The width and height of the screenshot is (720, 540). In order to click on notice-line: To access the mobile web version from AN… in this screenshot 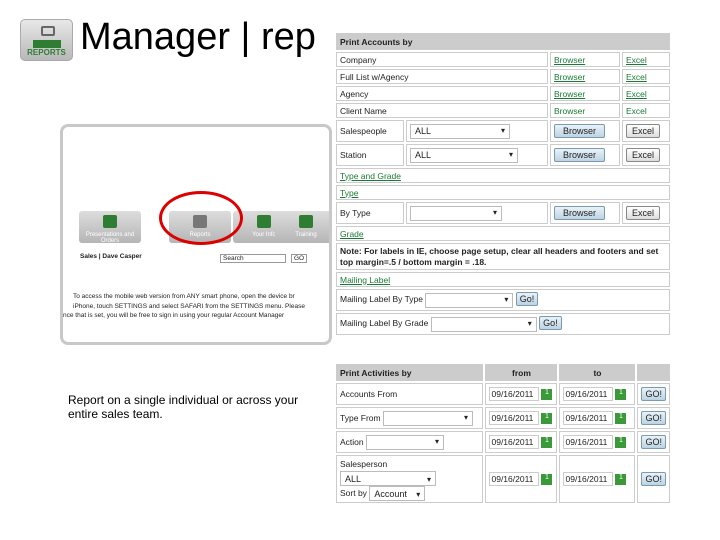, I will do `click(184, 296)`.